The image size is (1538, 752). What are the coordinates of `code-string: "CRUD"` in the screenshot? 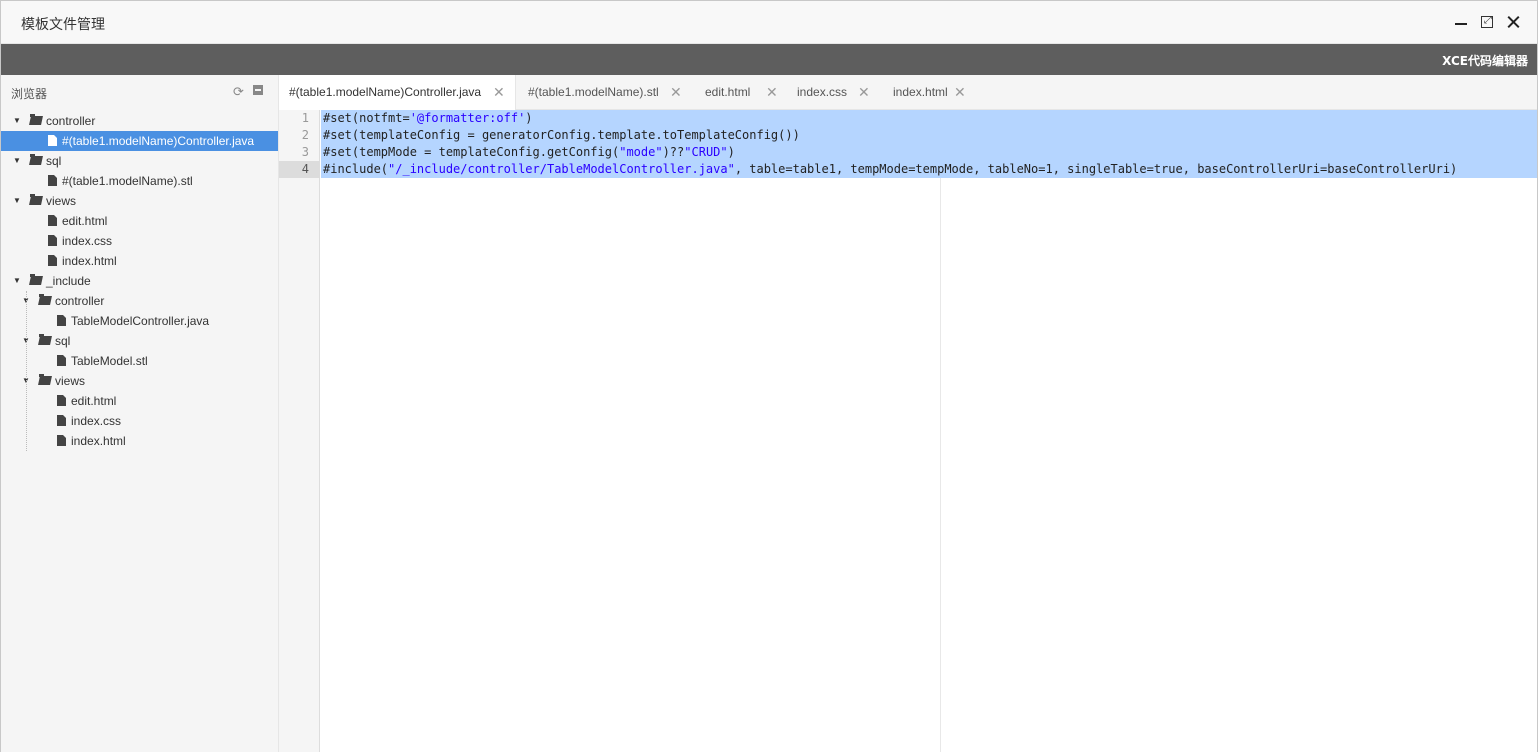 It's located at (706, 152).